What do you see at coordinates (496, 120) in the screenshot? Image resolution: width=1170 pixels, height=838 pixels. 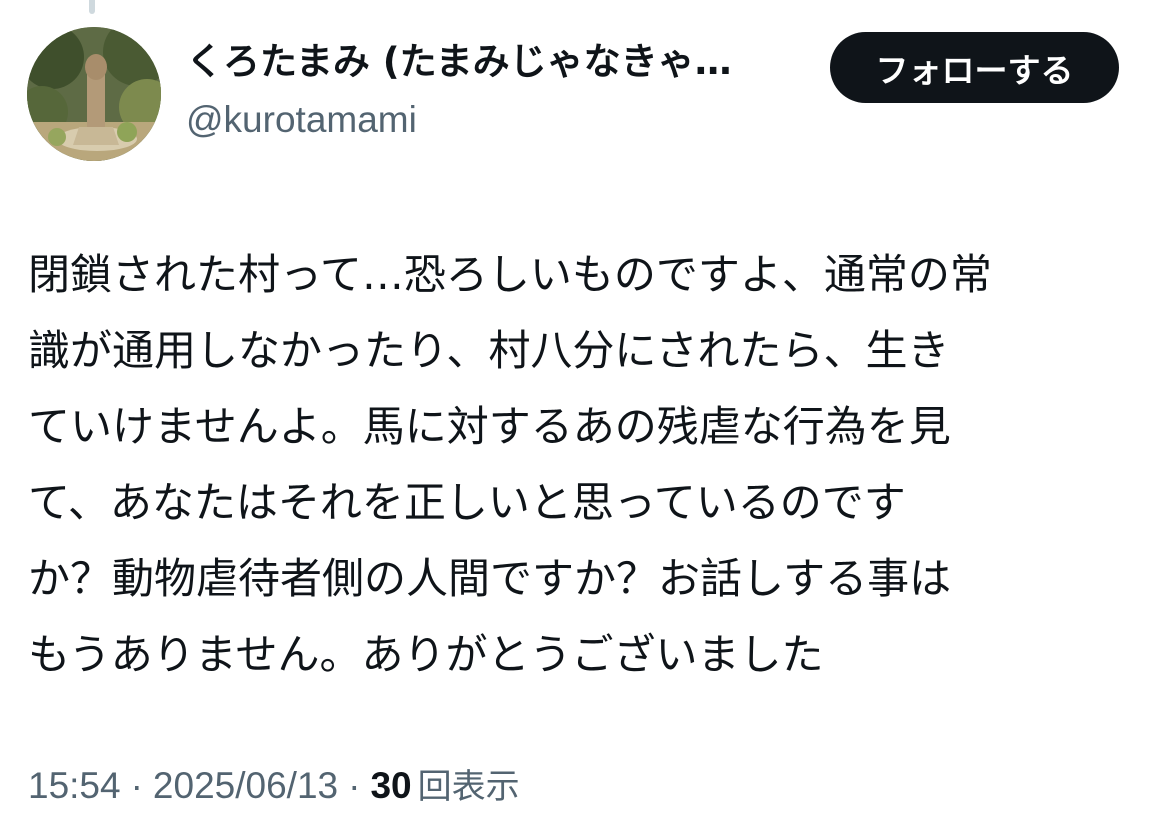 I see `author-handle: @kurotamami` at bounding box center [496, 120].